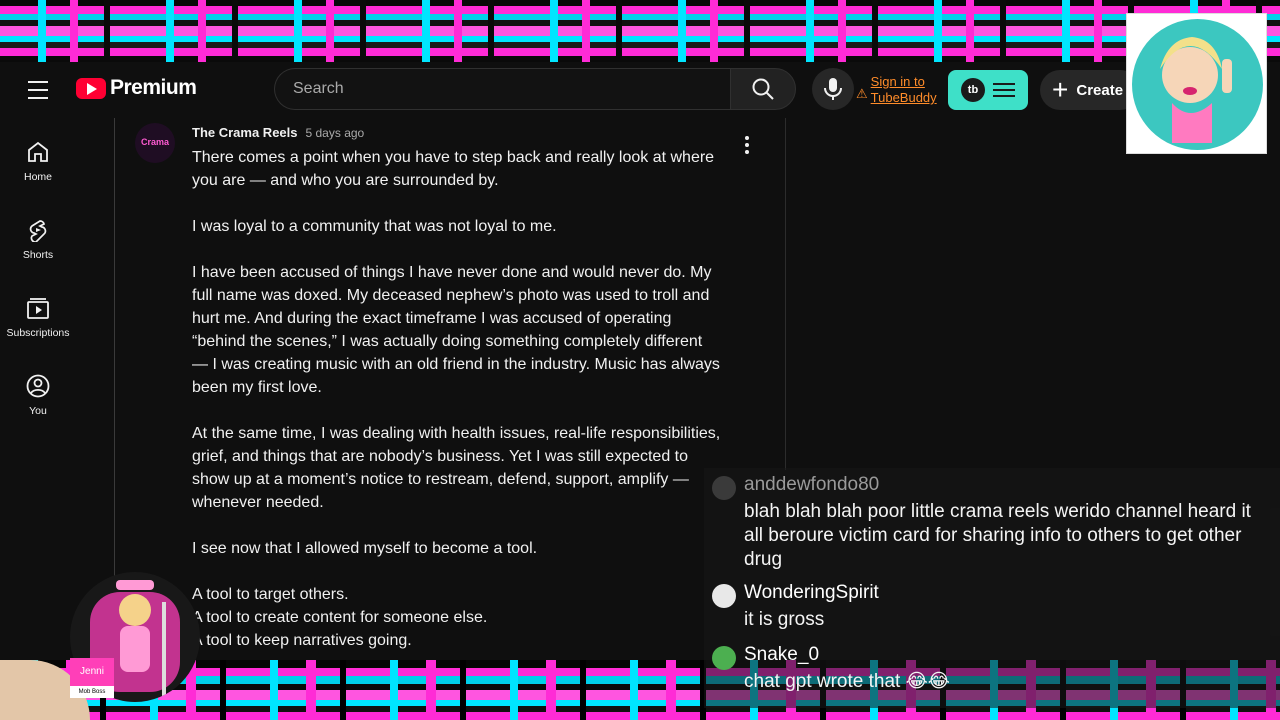  I want to click on sidebar-item-home: Home, so click(38, 161).